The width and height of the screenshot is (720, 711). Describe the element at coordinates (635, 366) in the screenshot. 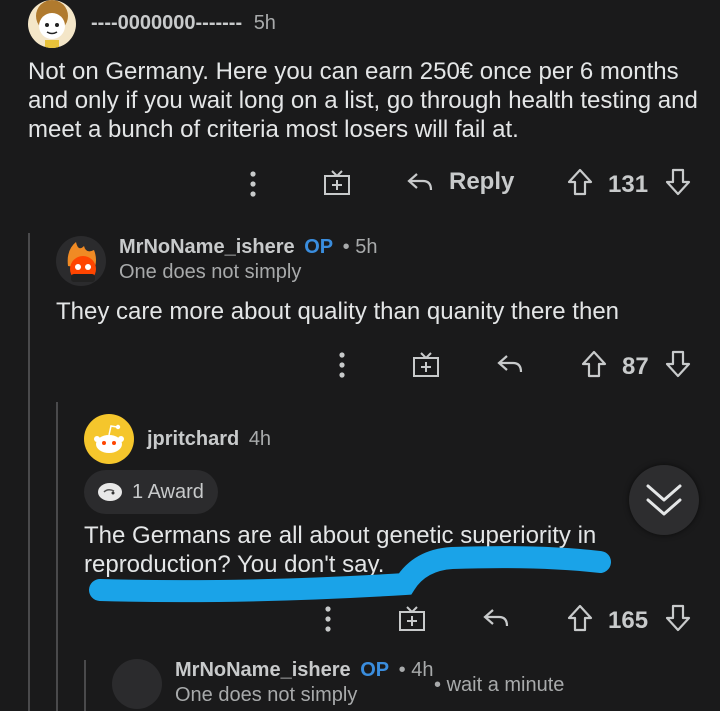

I see `vote-count: 87` at that location.